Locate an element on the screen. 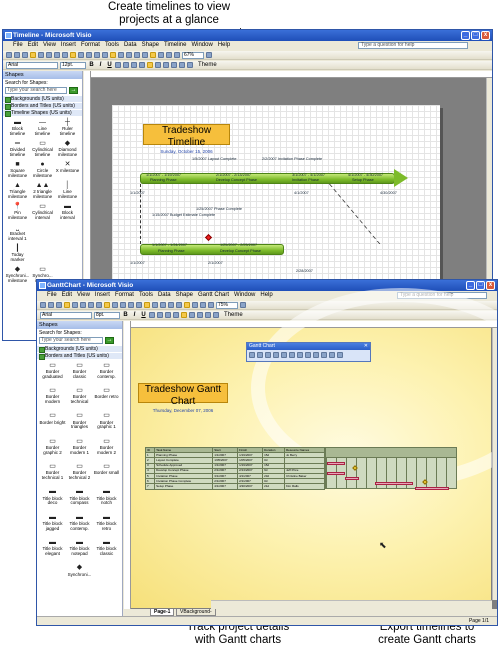 This screenshot has height=659, width=500. shapes-icon is located at coordinates (163, 305).